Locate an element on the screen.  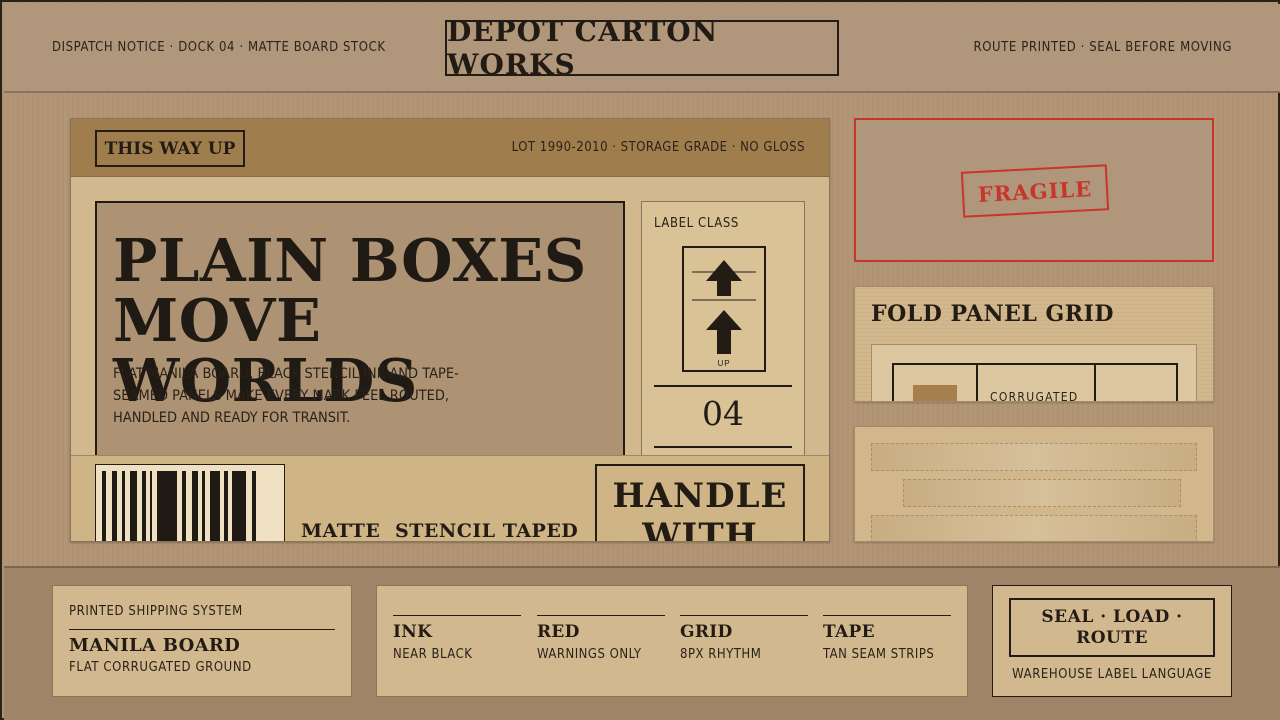
up-arrows-icon is located at coordinates (724, 307).